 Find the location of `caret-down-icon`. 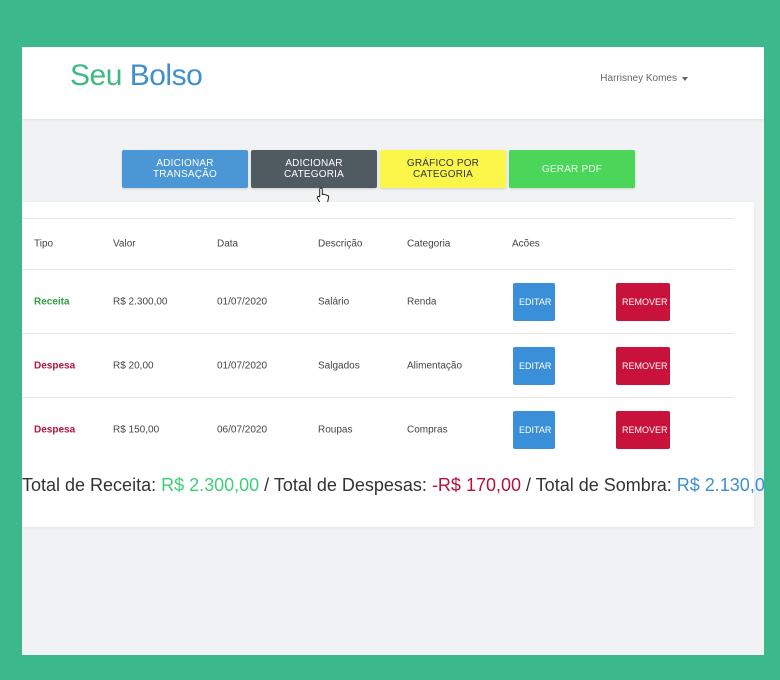

caret-down-icon is located at coordinates (685, 78).